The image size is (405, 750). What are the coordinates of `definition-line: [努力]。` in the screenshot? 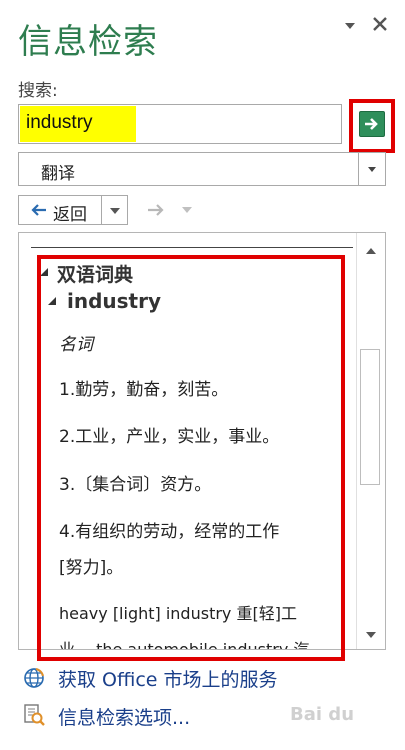 It's located at (91, 568).